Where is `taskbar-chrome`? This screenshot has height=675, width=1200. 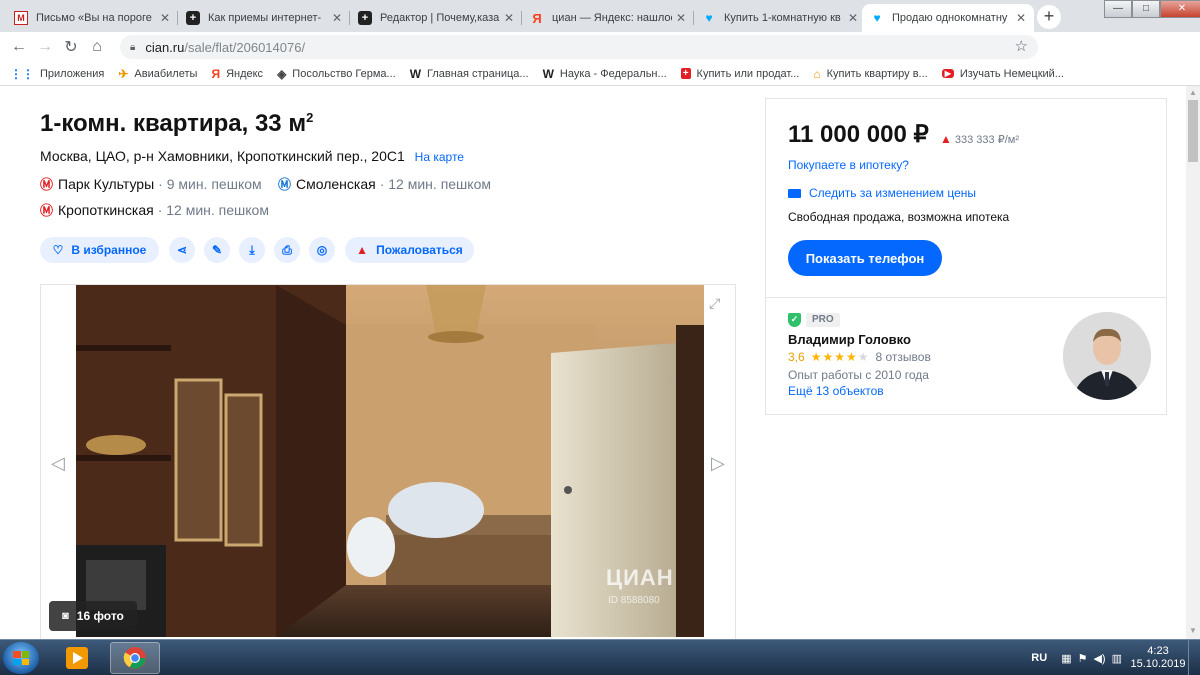 taskbar-chrome is located at coordinates (135, 658).